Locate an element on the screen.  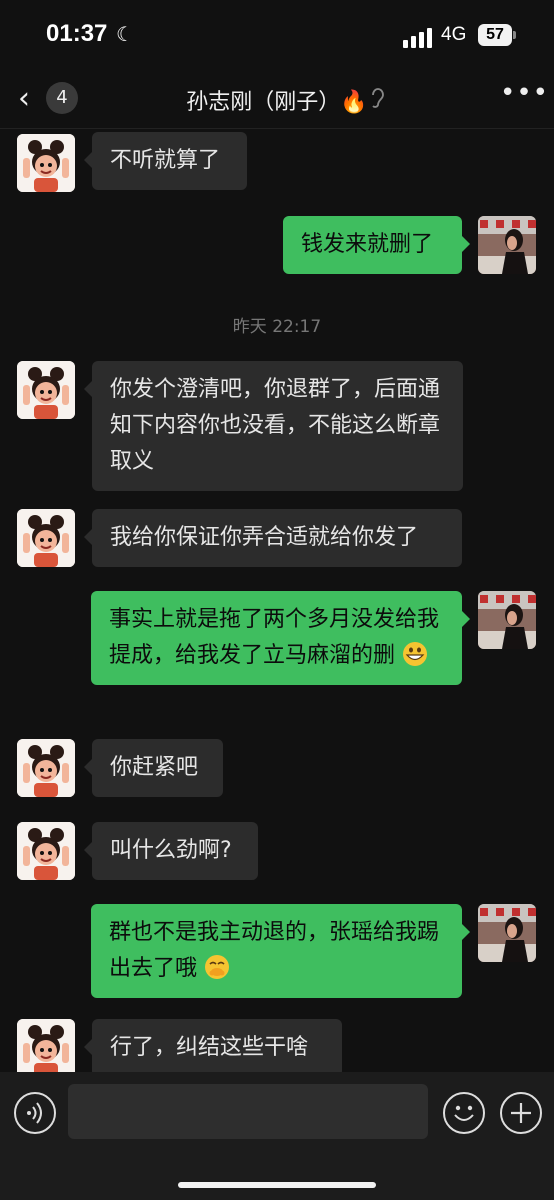
message-bubble-incoming: 叫什么劲啊? is located at coordinates (171, 851).